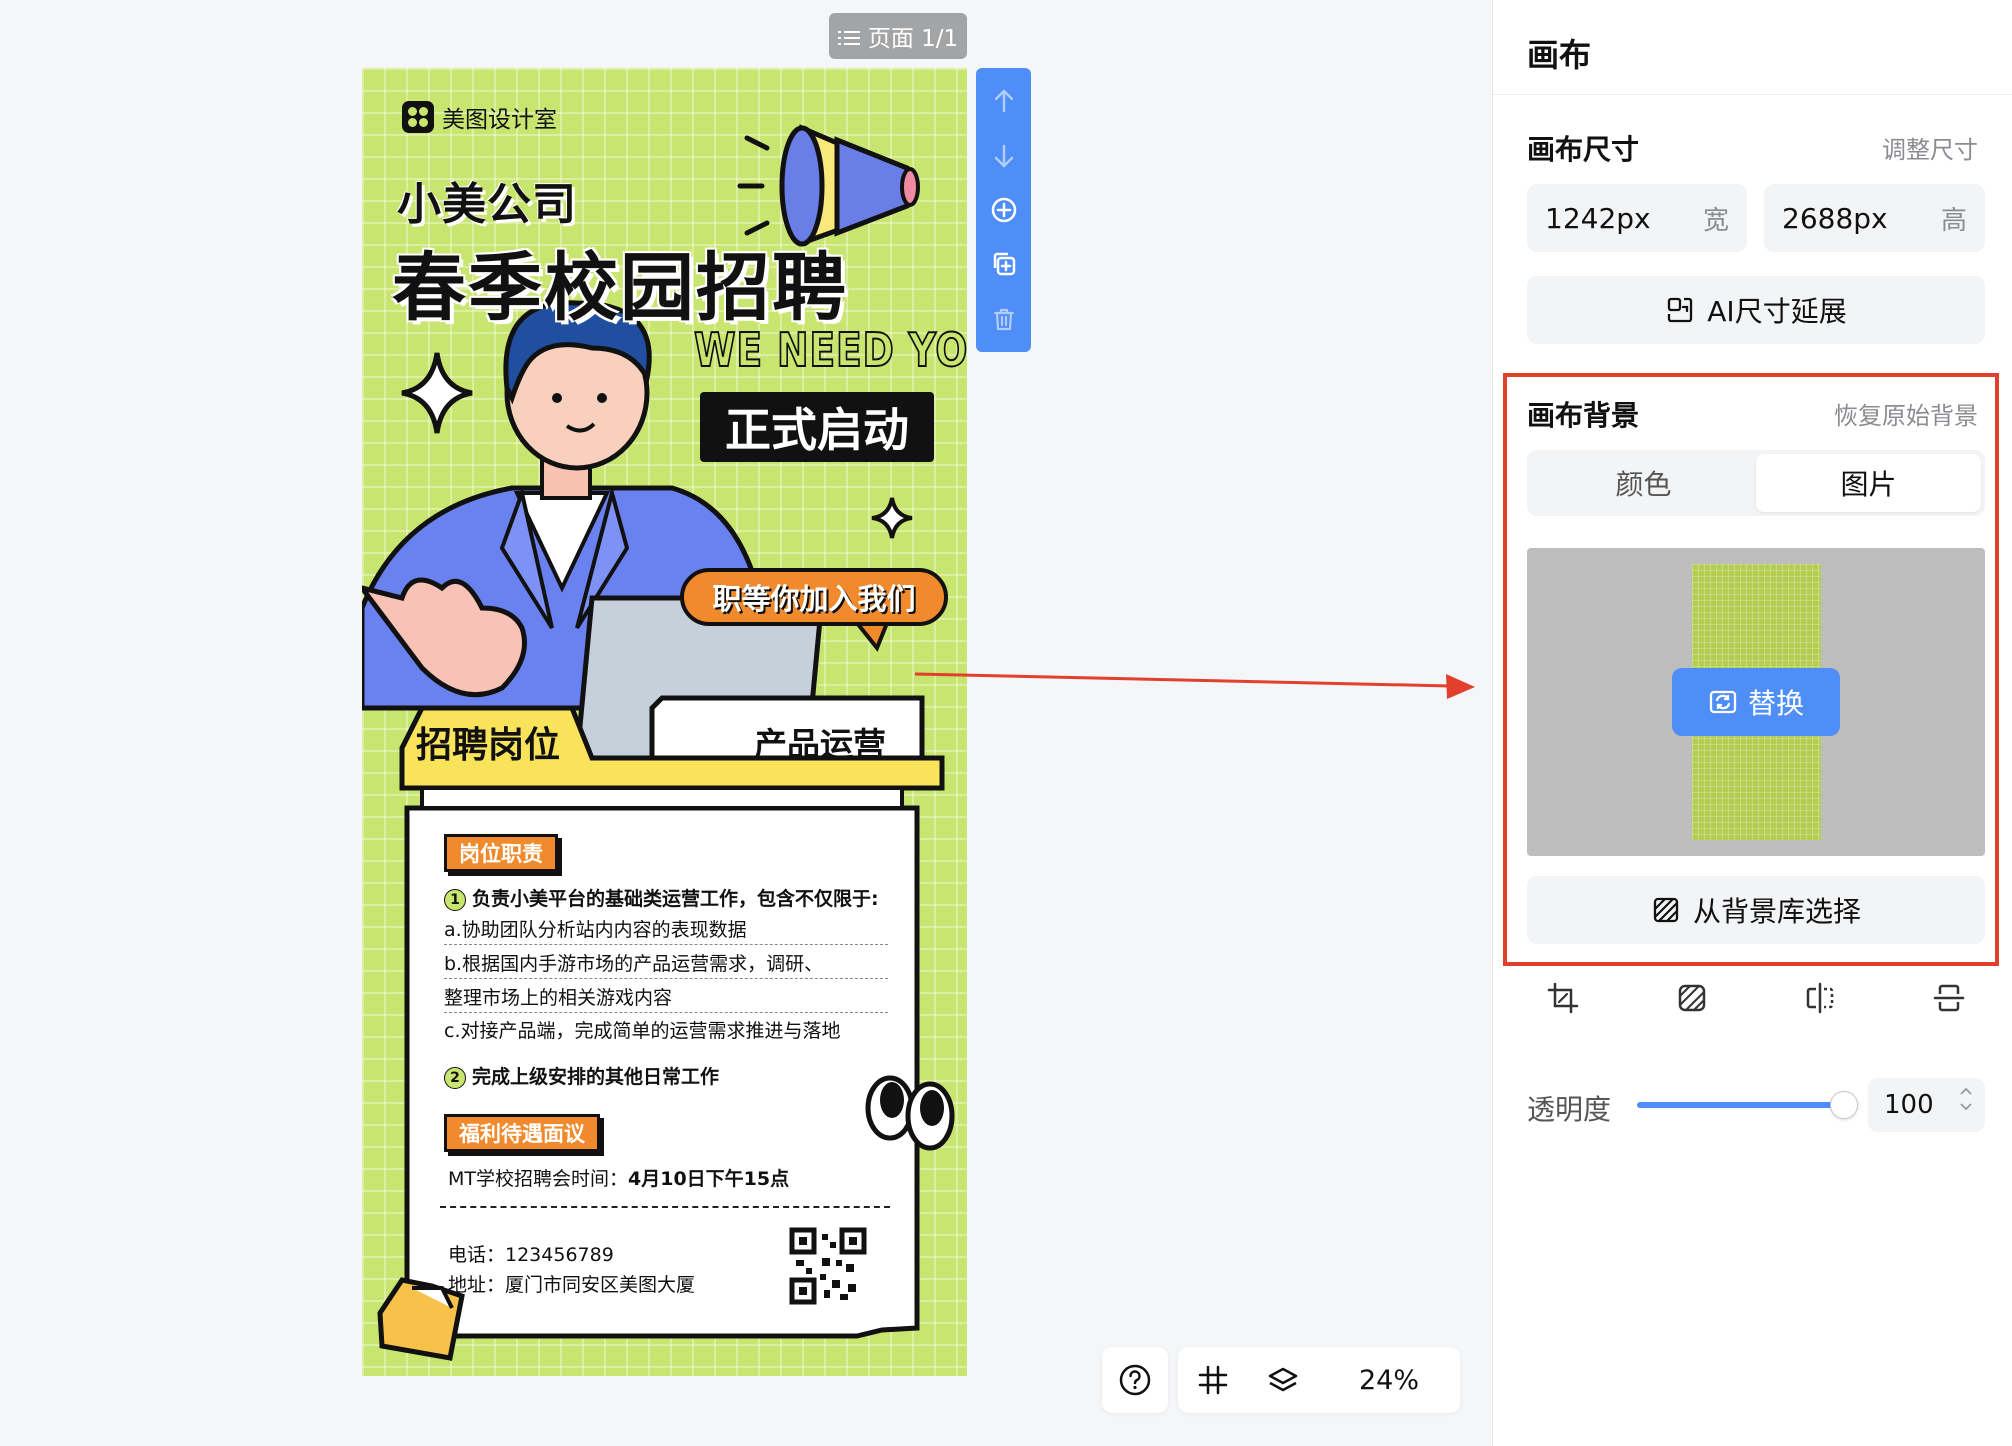  I want to click on ai-size-extend-button: AI尺寸延展, so click(1756, 310).